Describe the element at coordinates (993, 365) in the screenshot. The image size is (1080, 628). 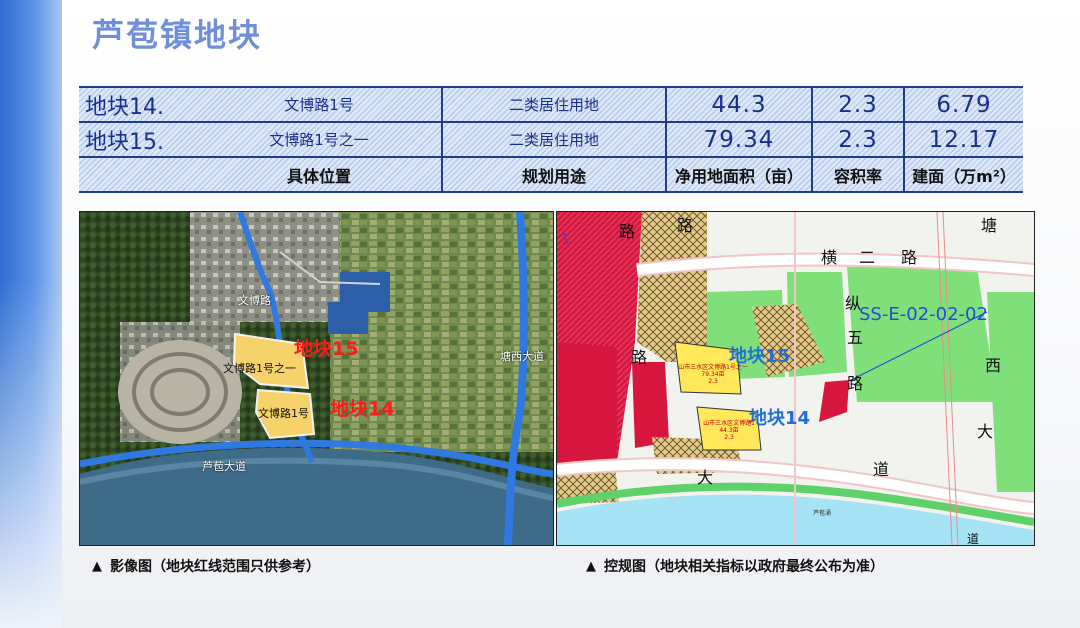
I see `road-char: 西` at that location.